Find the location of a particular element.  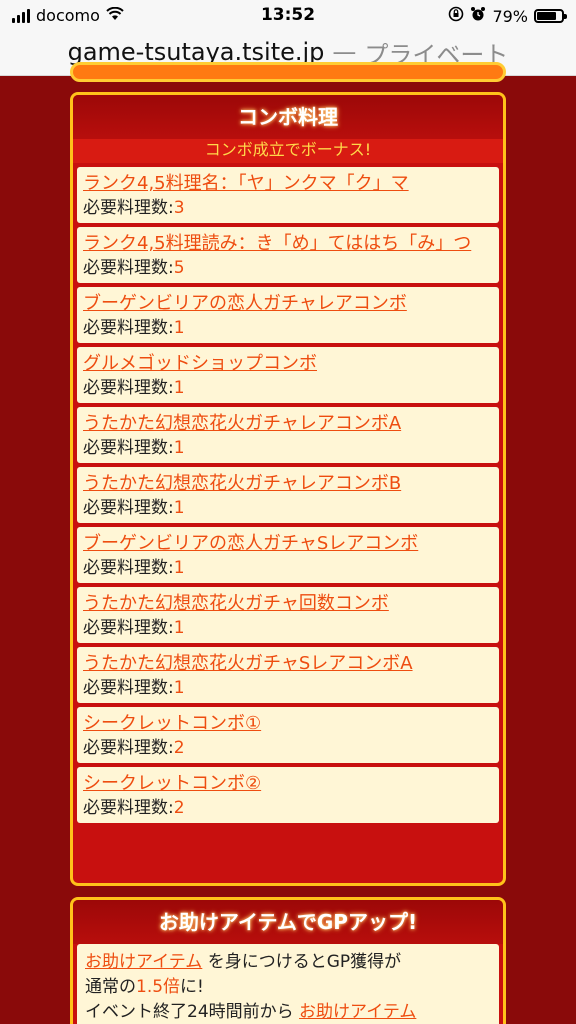

assist-line-1: お助けアイテム を身につけるとGP獲得が is located at coordinates (288, 962).